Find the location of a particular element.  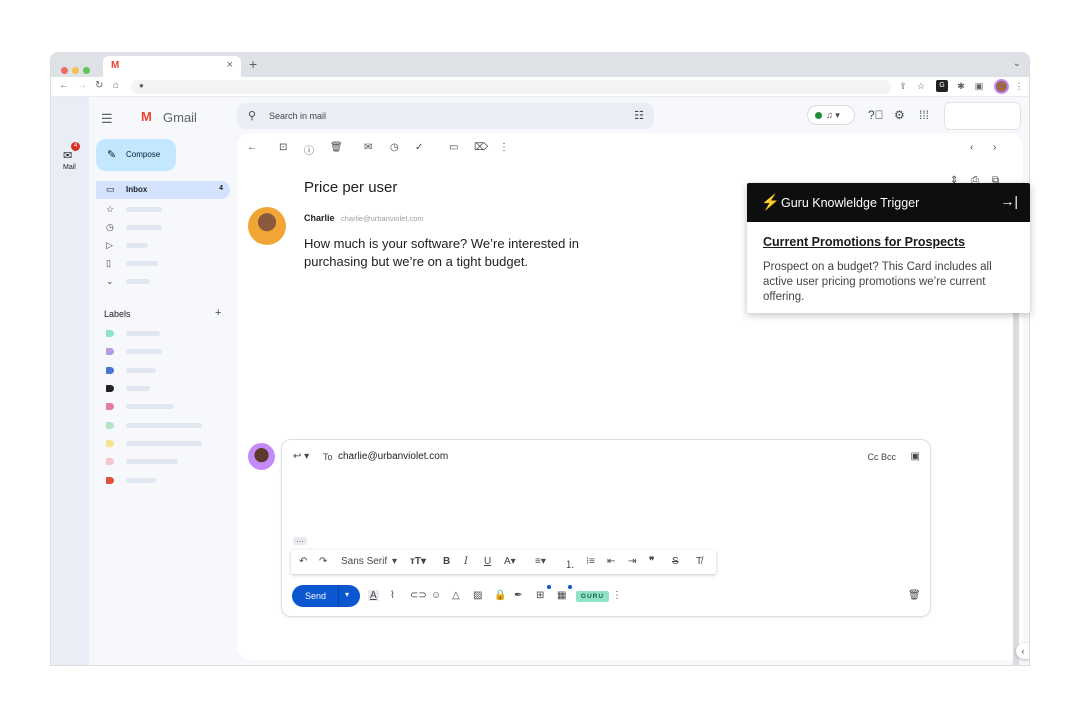

lightning-bolt-icon: ⚡ is located at coordinates (770, 202).